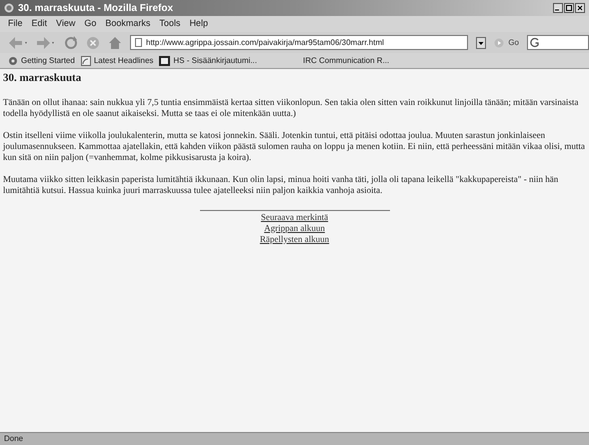  Describe the element at coordinates (127, 24) in the screenshot. I see `menu-item: Bookmarks` at that location.